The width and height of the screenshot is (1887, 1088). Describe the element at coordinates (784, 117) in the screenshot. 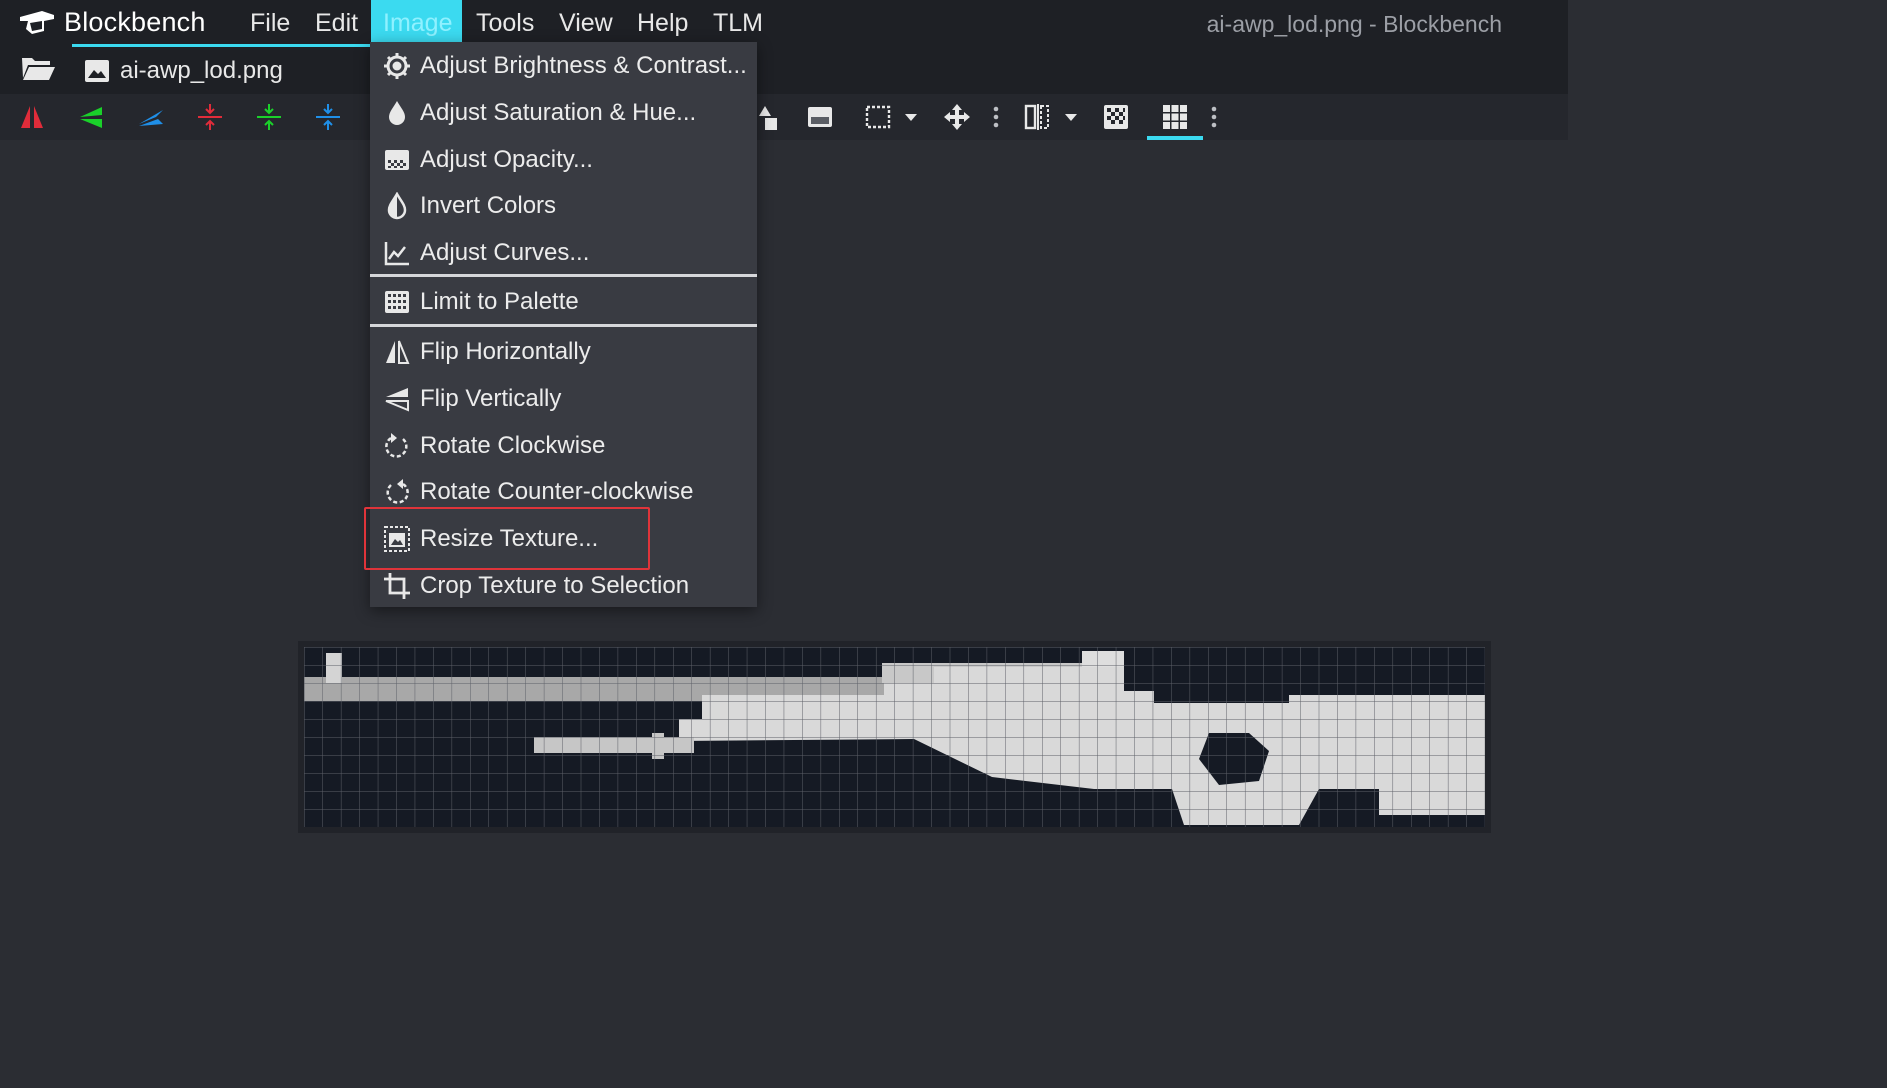

I see `toolbar` at that location.